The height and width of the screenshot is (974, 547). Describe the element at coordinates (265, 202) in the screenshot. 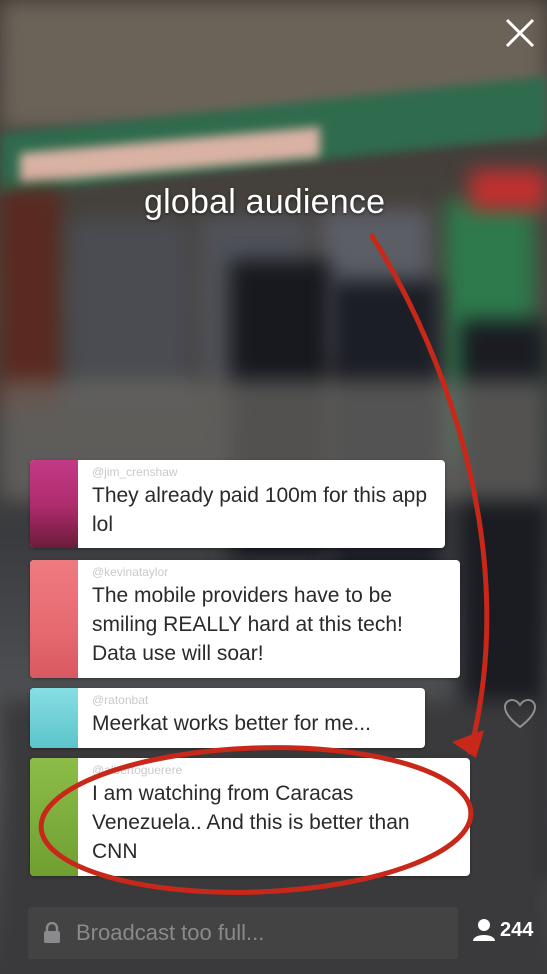

I see `annotation-caption: global audience` at that location.